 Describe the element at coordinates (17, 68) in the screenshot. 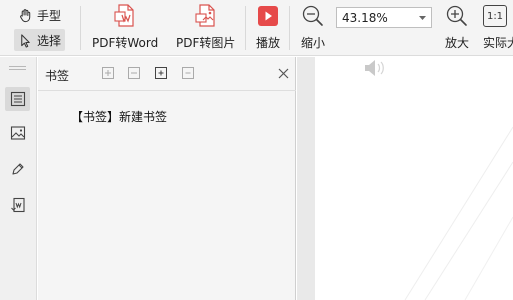

I see `drag-handle` at that location.